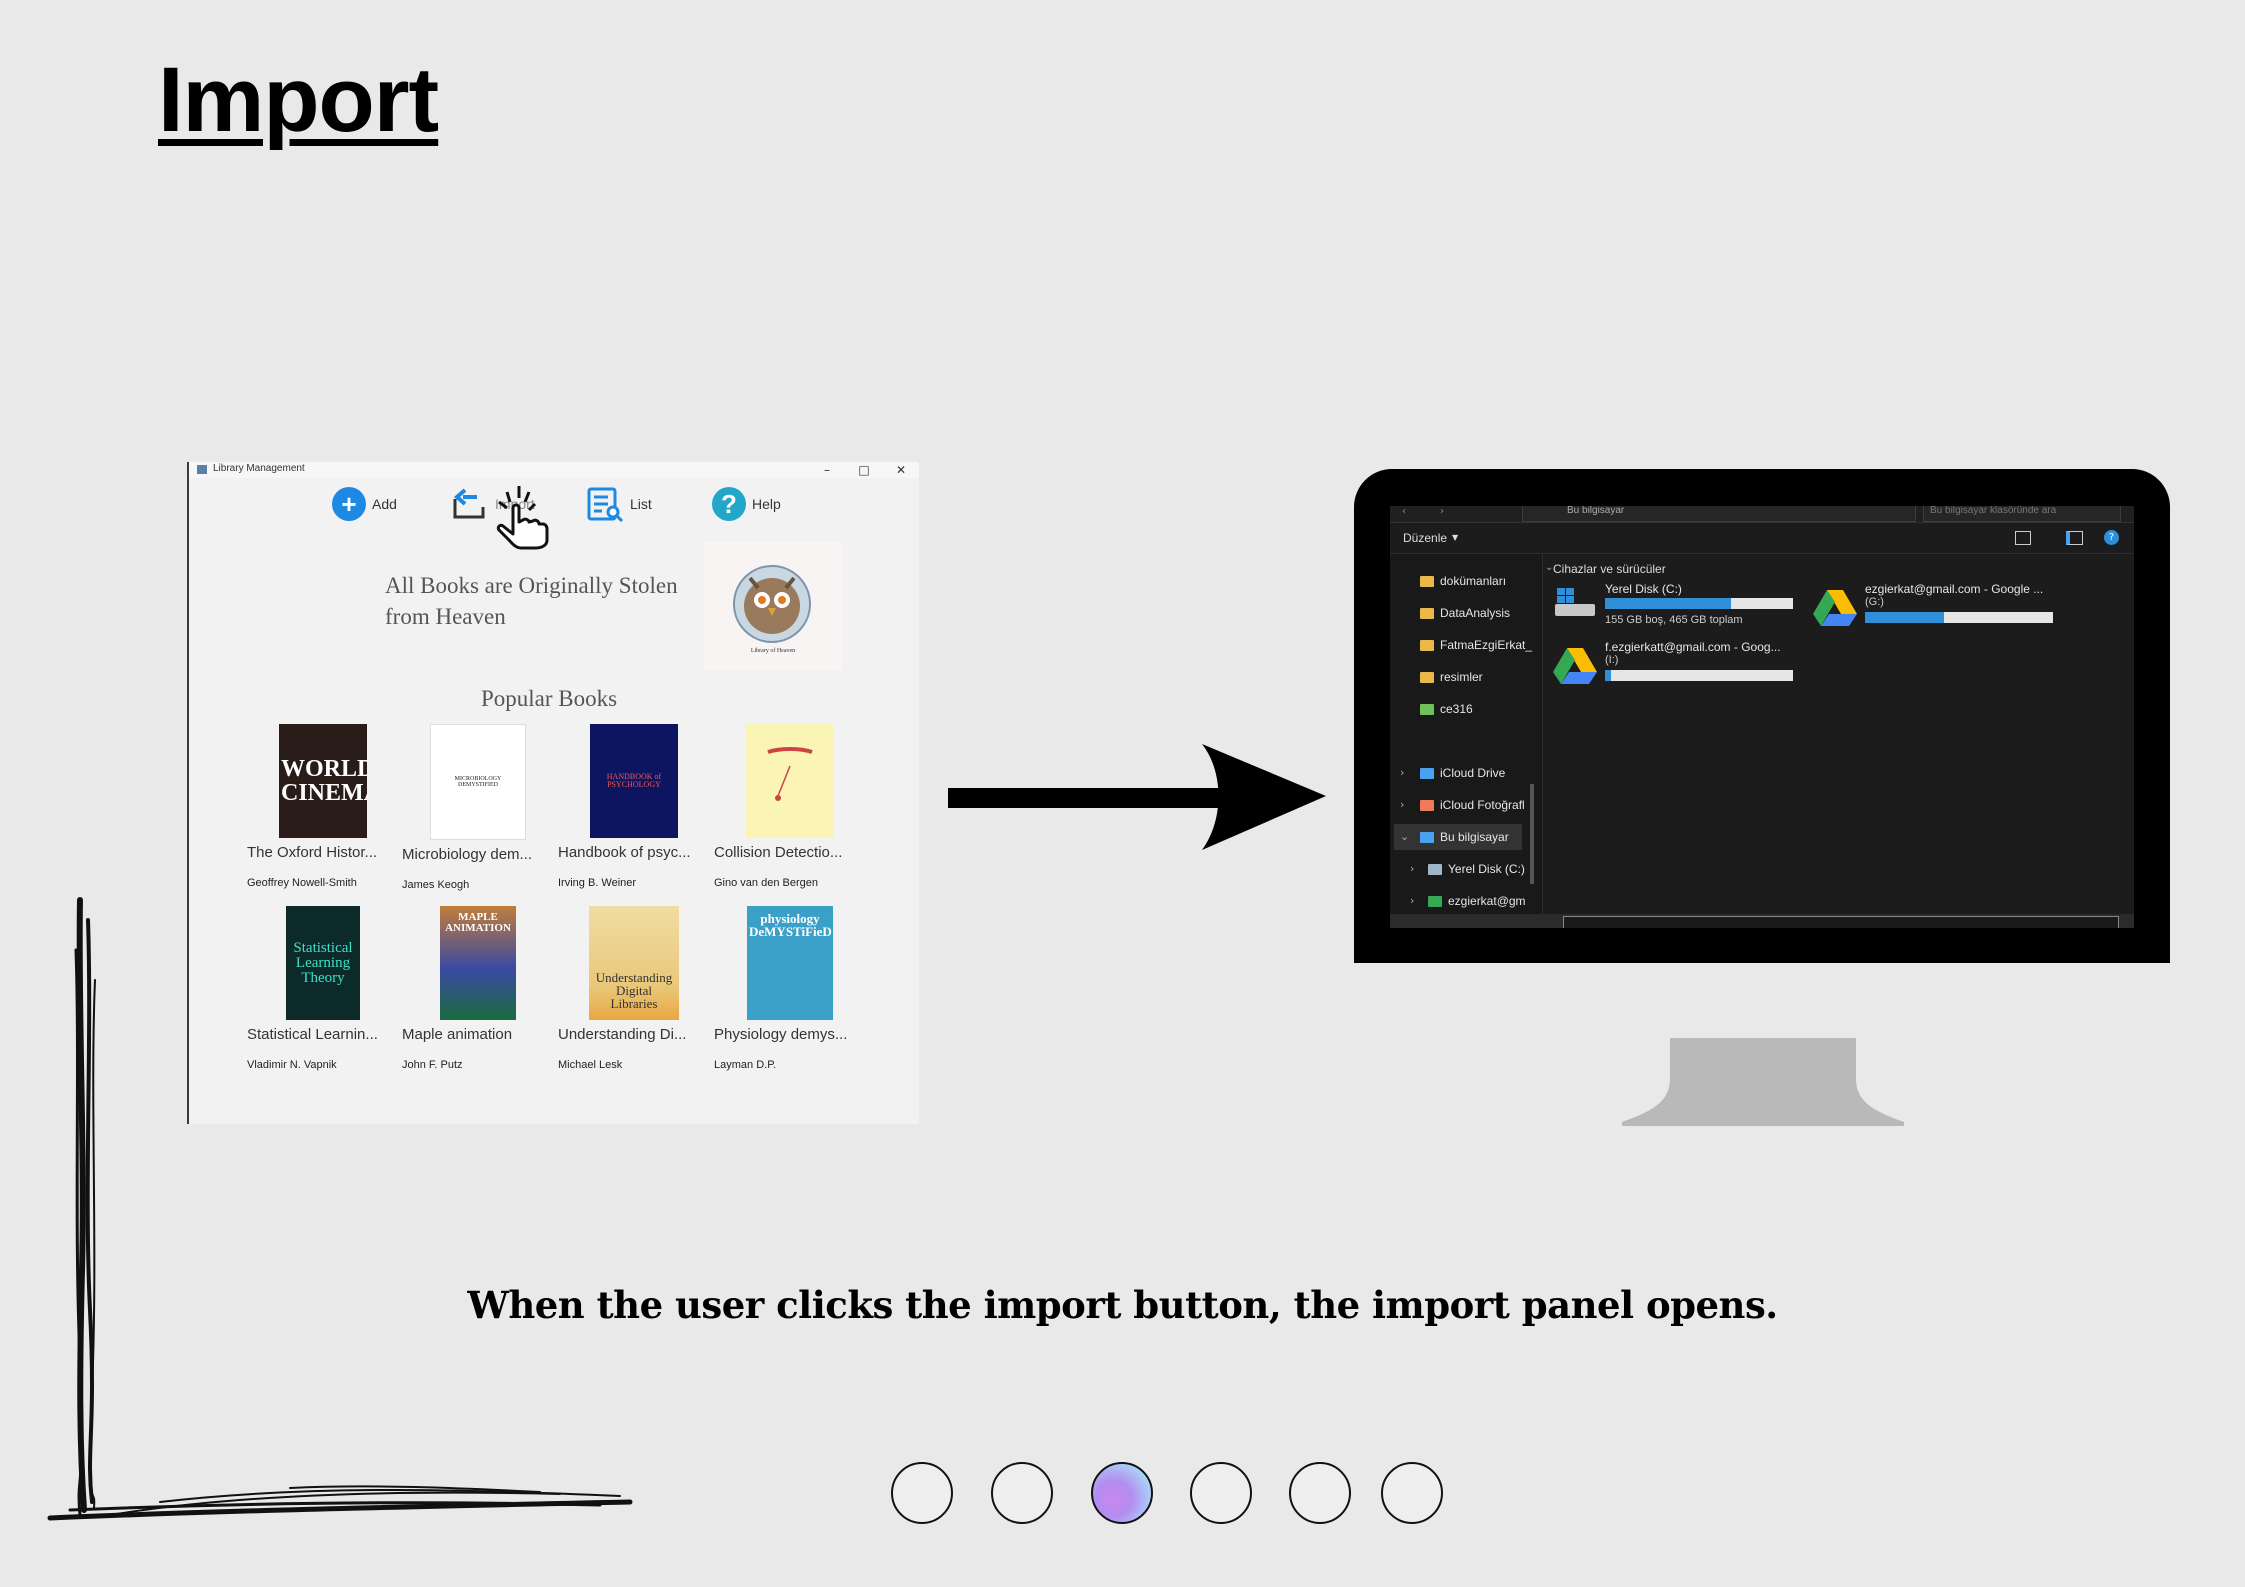 This screenshot has height=1587, width=2245. What do you see at coordinates (1464, 837) in the screenshot?
I see `nav-item-this-pc: Bu bilgisayar` at bounding box center [1464, 837].